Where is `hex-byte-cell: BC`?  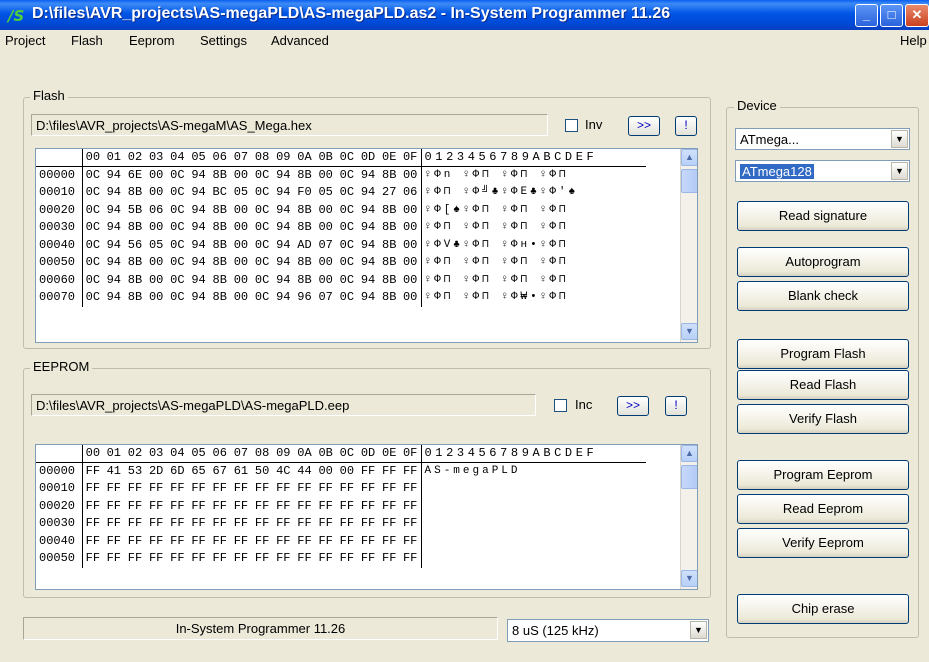 hex-byte-cell: BC is located at coordinates (219, 193).